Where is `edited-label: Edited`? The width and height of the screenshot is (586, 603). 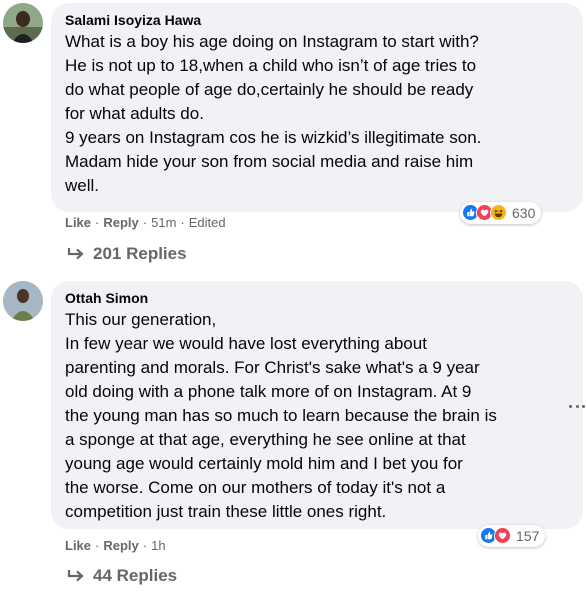 edited-label: Edited is located at coordinates (207, 222).